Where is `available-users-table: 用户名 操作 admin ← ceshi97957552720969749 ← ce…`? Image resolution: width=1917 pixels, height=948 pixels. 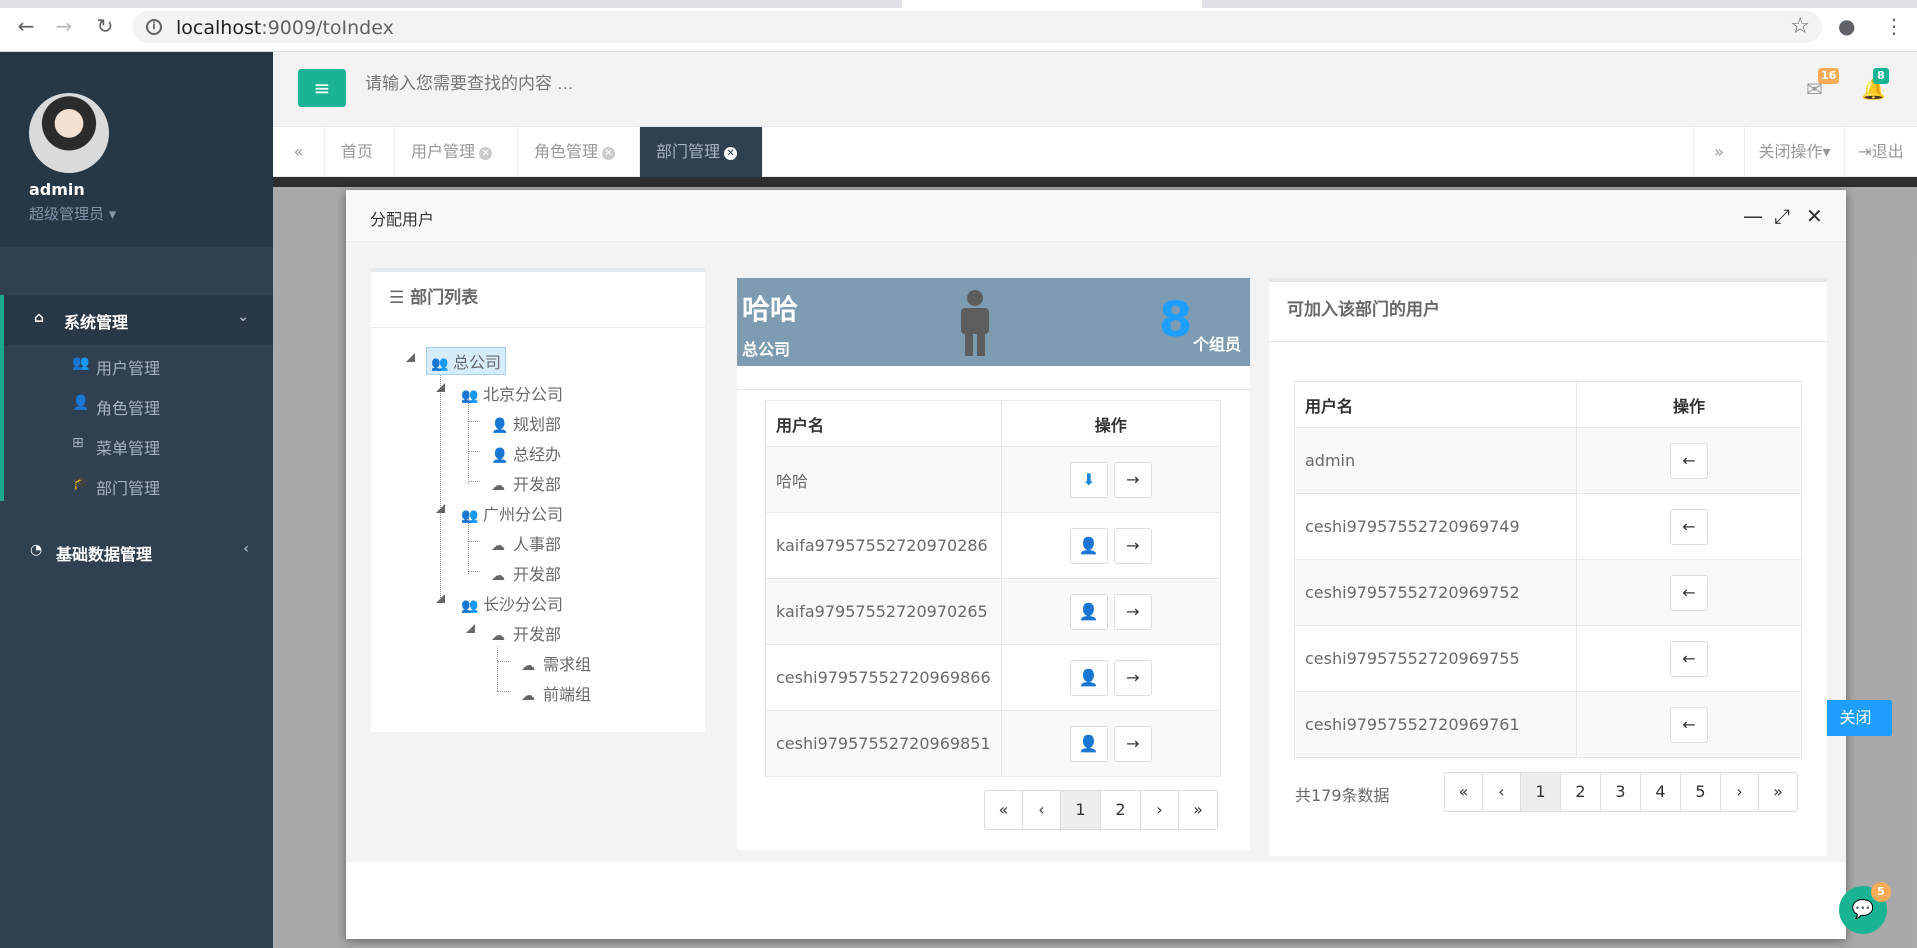
available-users-table: 用户名 操作 admin ← ceshi97957552720969749 ← ce… is located at coordinates (1548, 569).